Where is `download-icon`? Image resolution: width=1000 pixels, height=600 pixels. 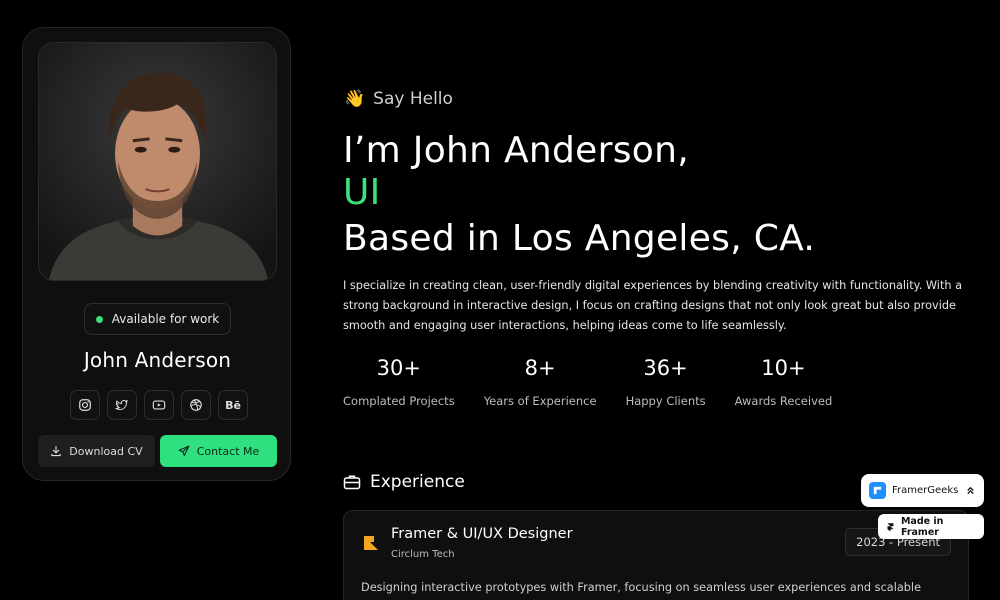
download-icon is located at coordinates (56, 451).